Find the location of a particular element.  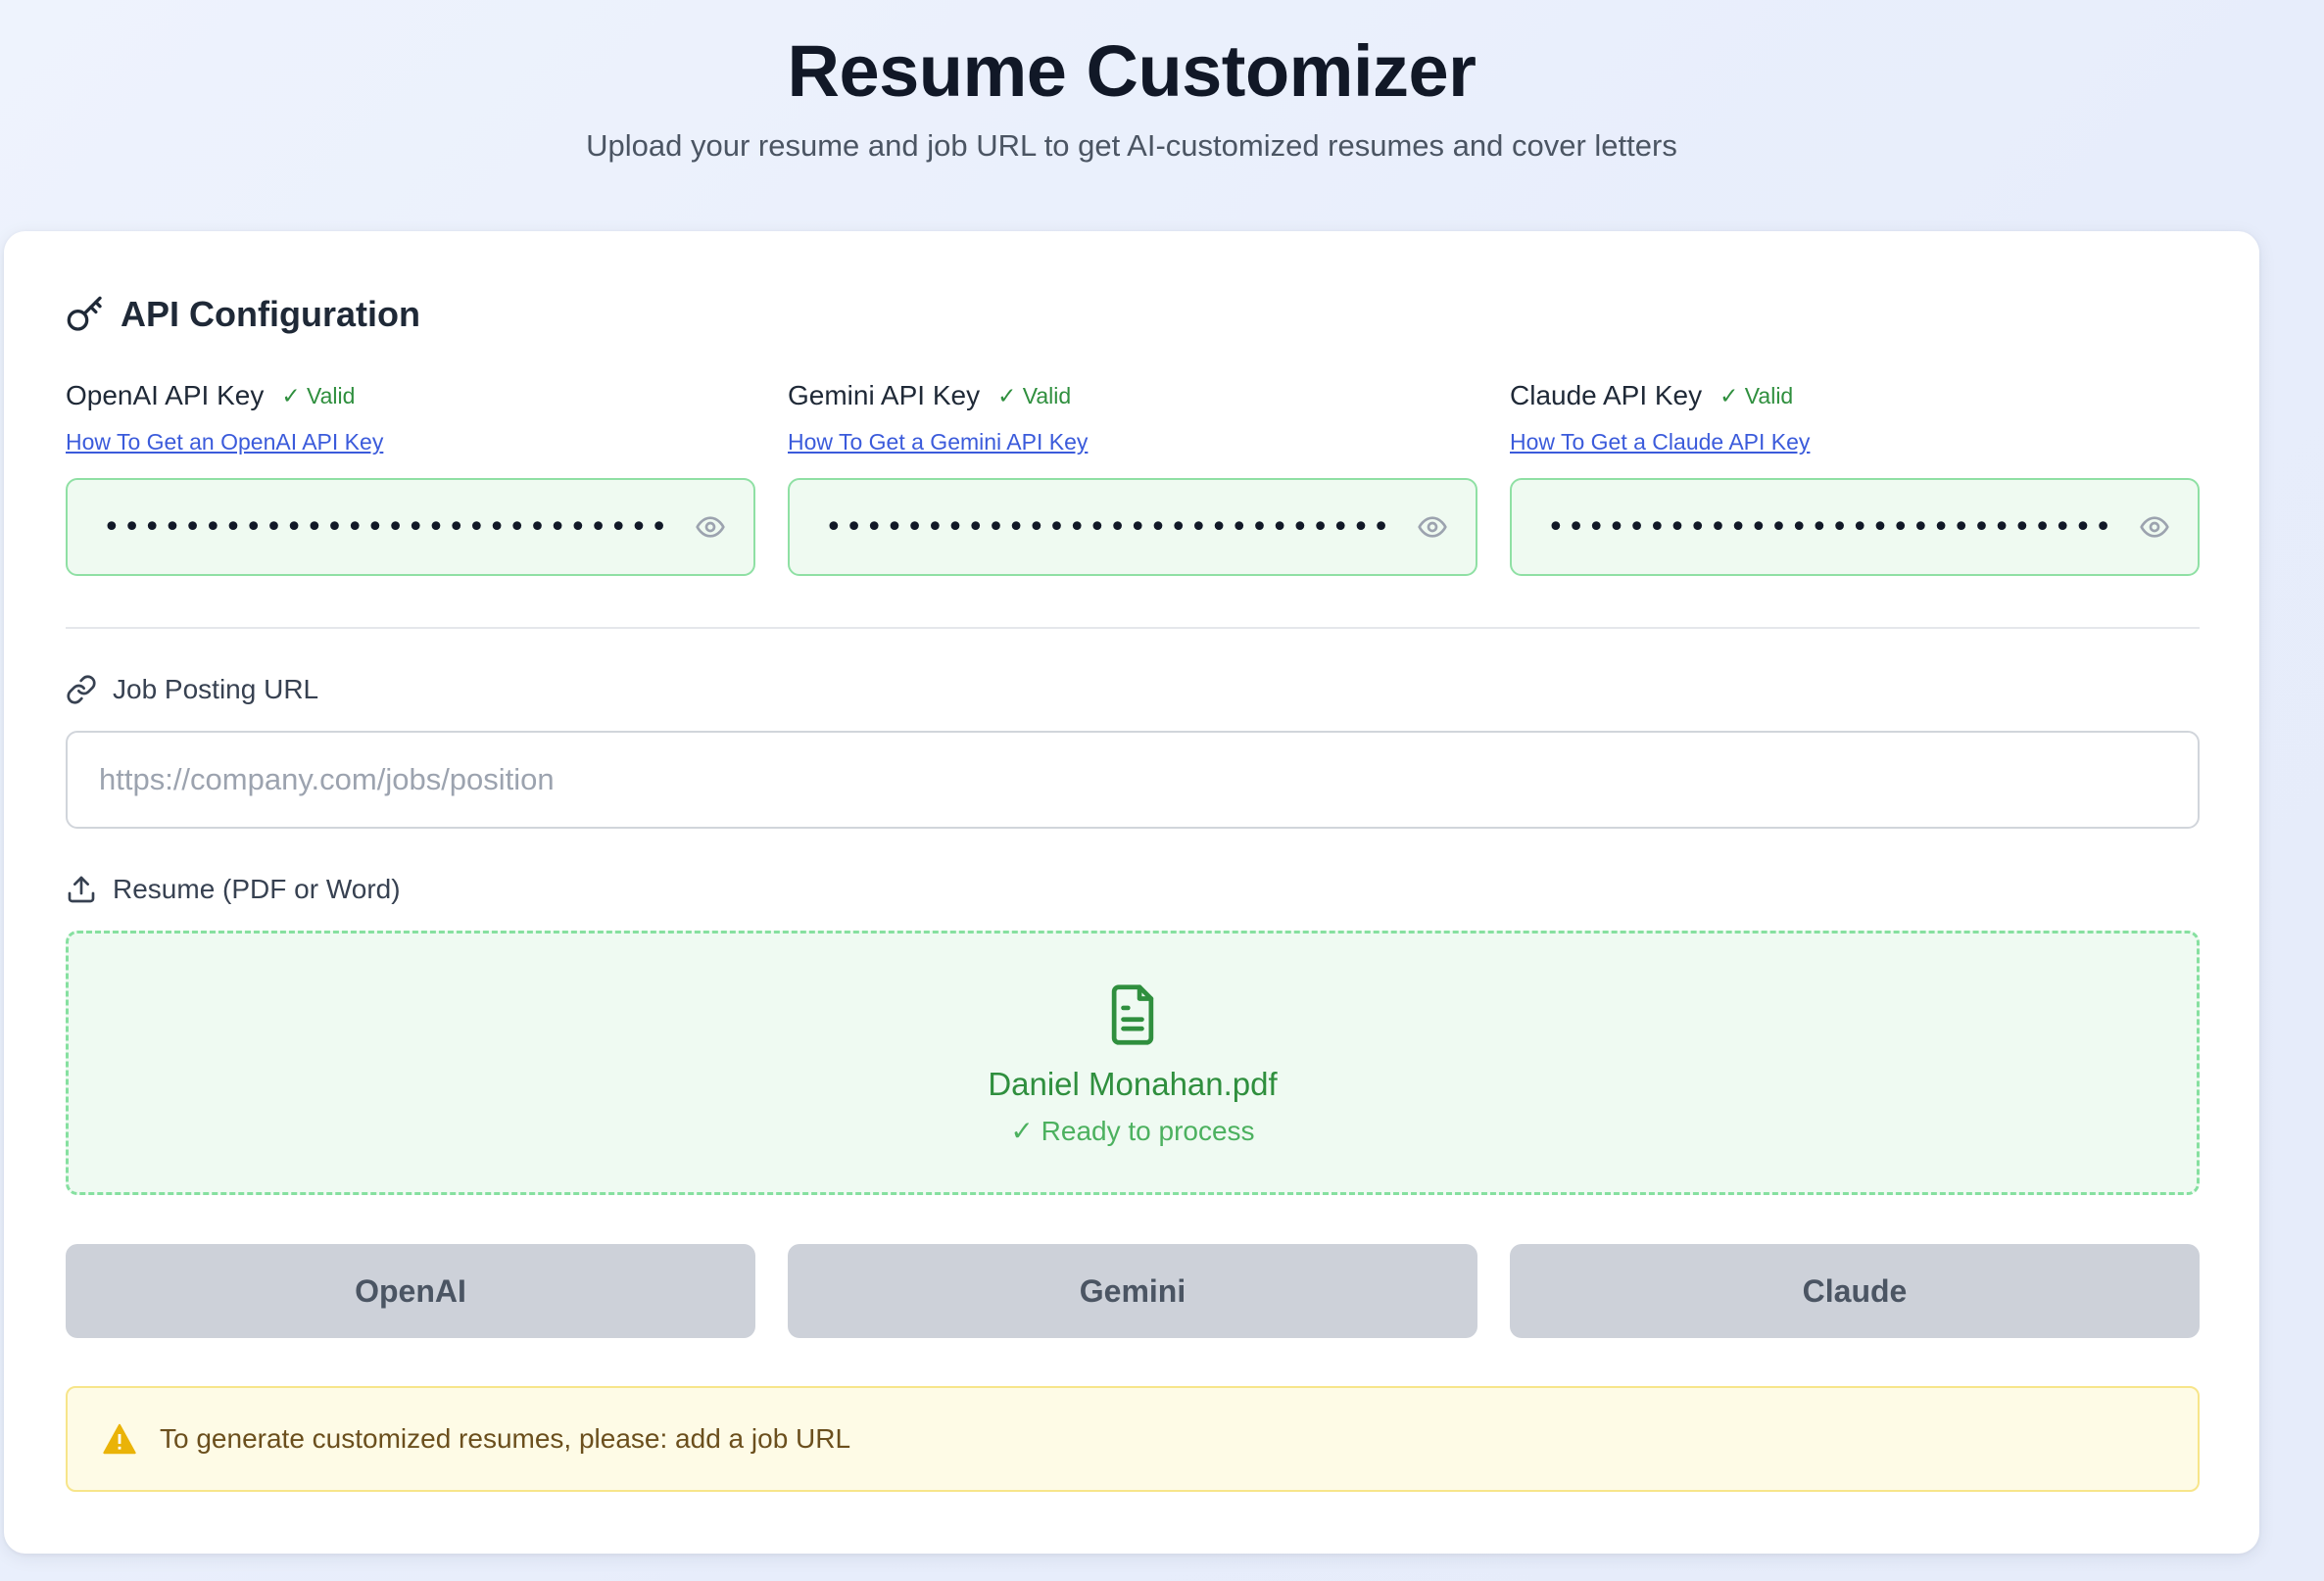

page-title: Resume Customizer is located at coordinates (1132, 71).